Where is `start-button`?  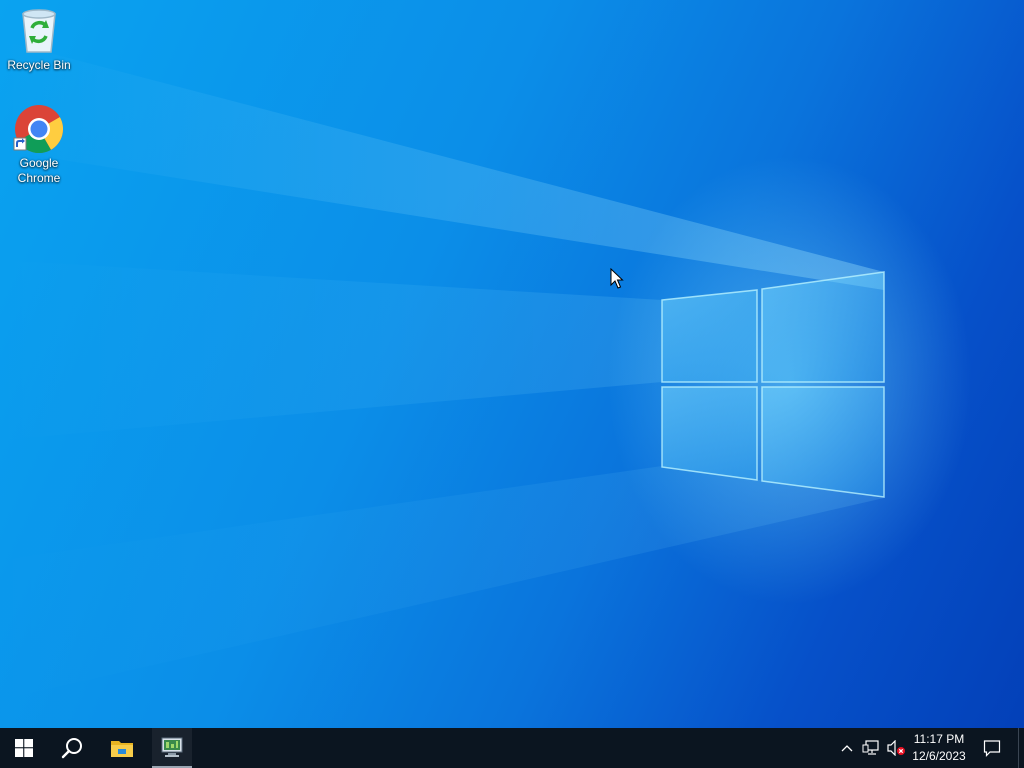 start-button is located at coordinates (24, 748).